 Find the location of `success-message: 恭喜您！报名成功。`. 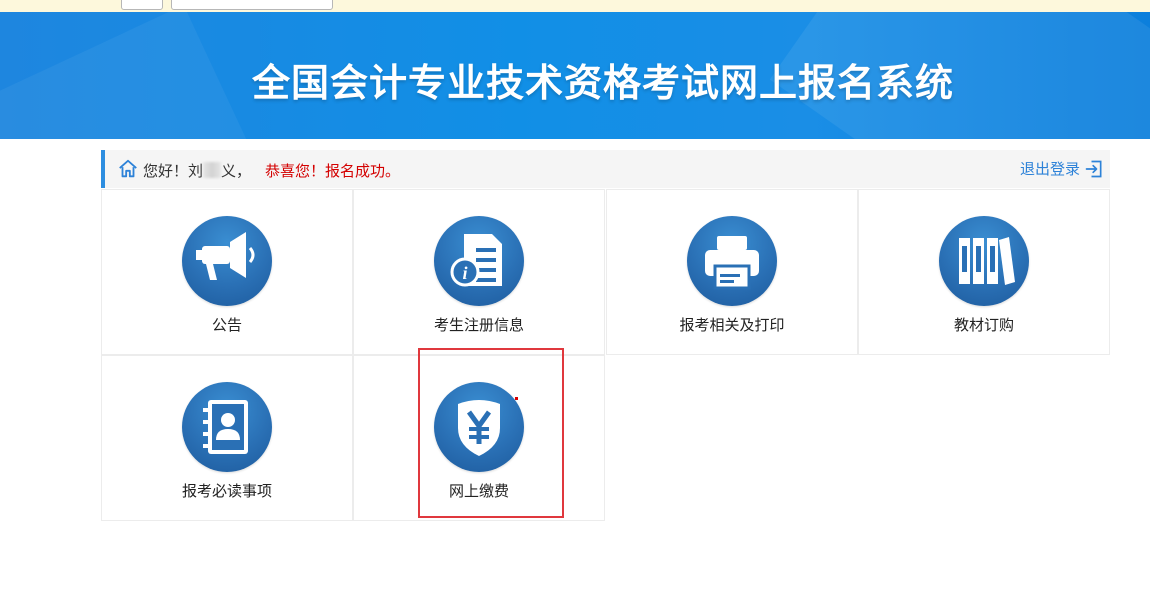

success-message: 恭喜您！报名成功。 is located at coordinates (333, 171).